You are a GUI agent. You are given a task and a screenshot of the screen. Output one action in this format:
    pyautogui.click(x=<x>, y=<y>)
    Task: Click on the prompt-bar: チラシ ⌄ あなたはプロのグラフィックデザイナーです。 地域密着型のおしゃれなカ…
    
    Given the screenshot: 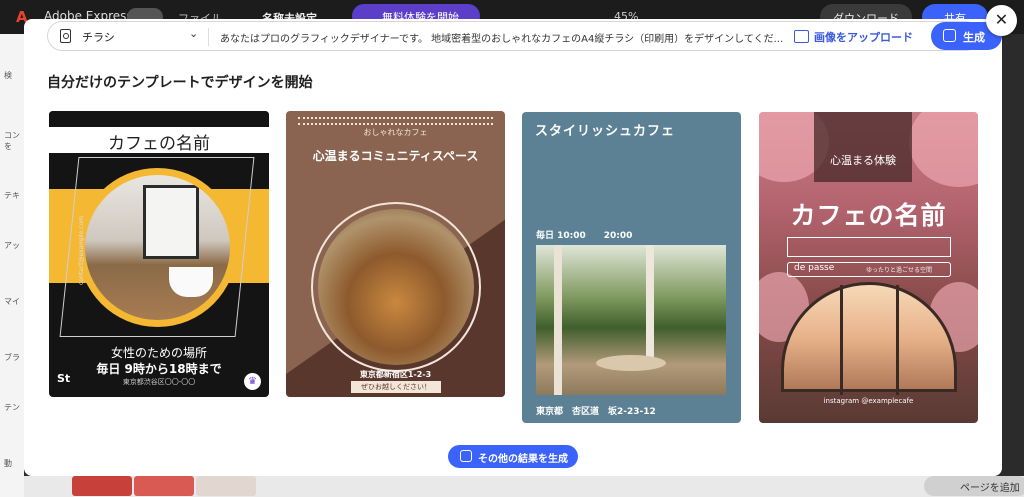 What is the action you would take?
    pyautogui.click(x=524, y=36)
    